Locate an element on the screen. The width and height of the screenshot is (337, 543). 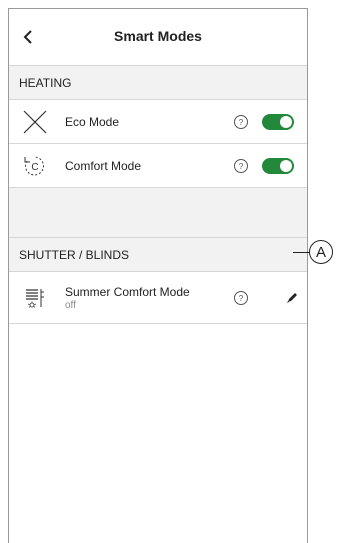
comfort-icon-letter: C is located at coordinates (34, 167).